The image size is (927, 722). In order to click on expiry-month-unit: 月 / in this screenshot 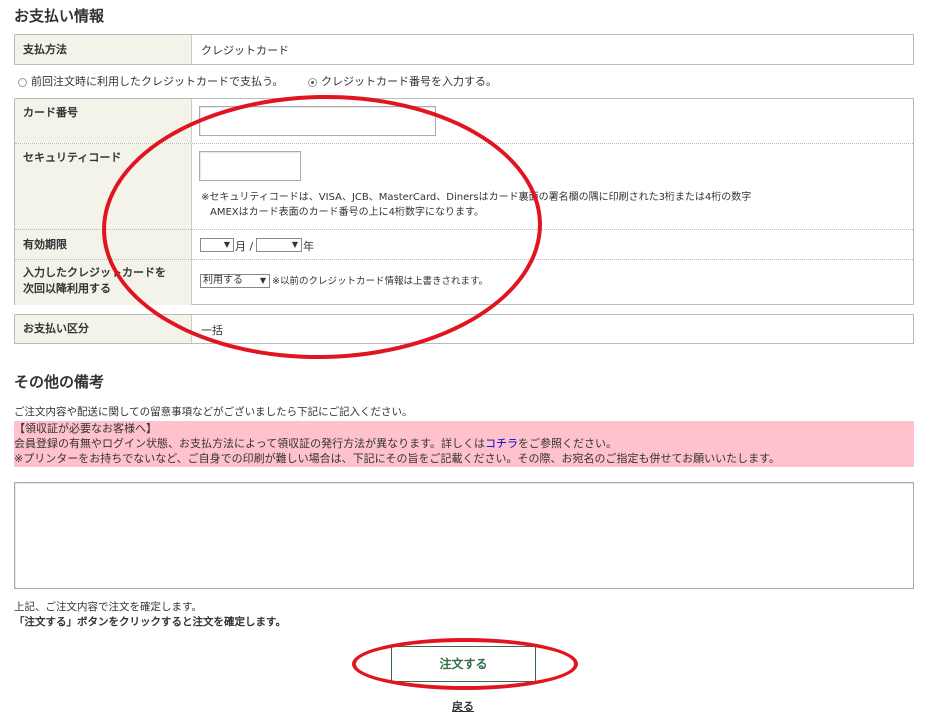, I will do `click(244, 246)`.